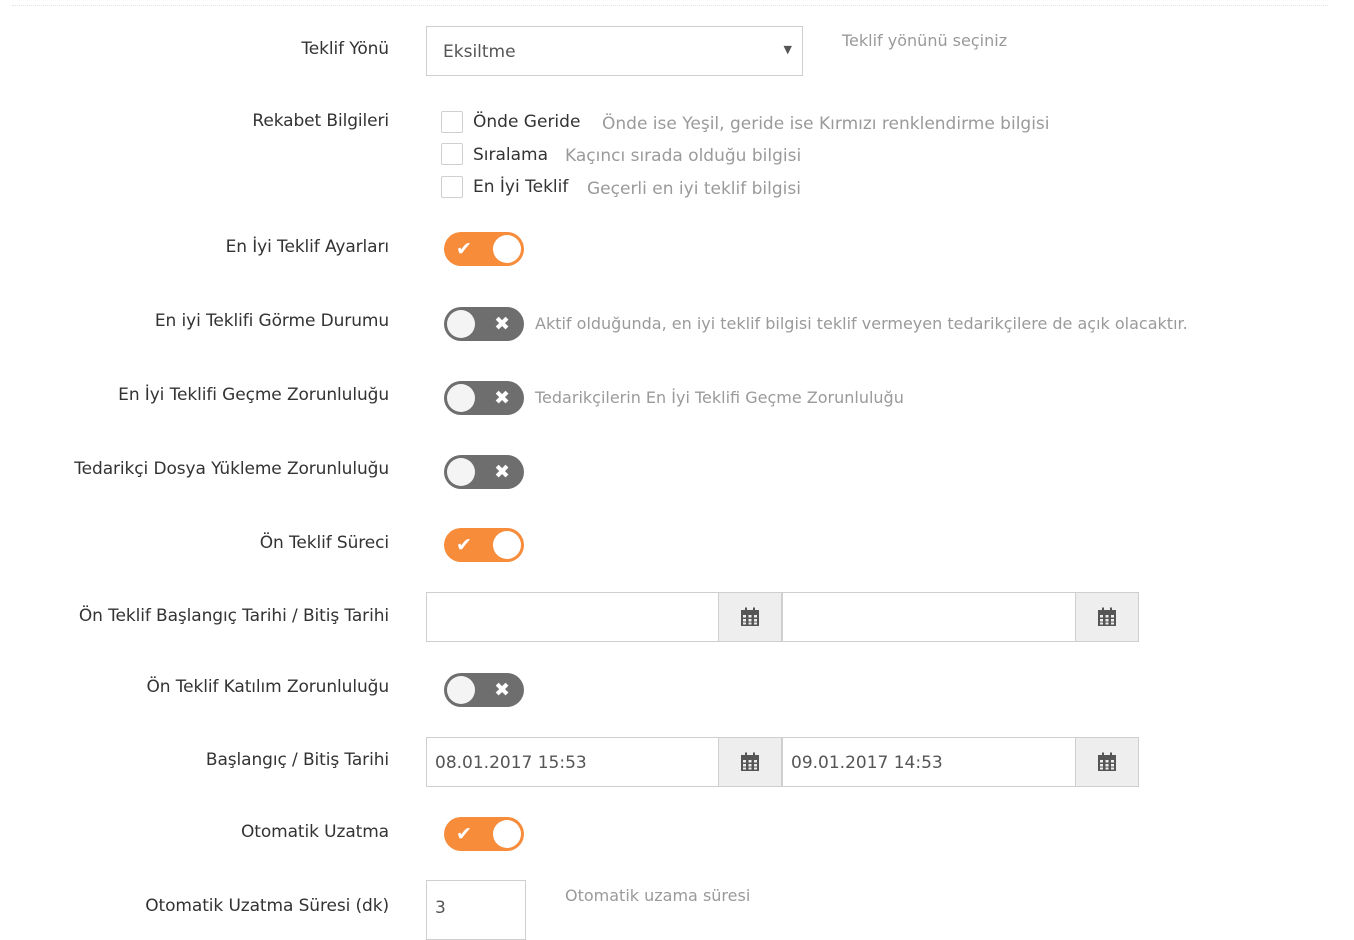 The height and width of the screenshot is (940, 1354). Describe the element at coordinates (511, 763) in the screenshot. I see `start-date-value: 08.01.2017 15:53` at that location.